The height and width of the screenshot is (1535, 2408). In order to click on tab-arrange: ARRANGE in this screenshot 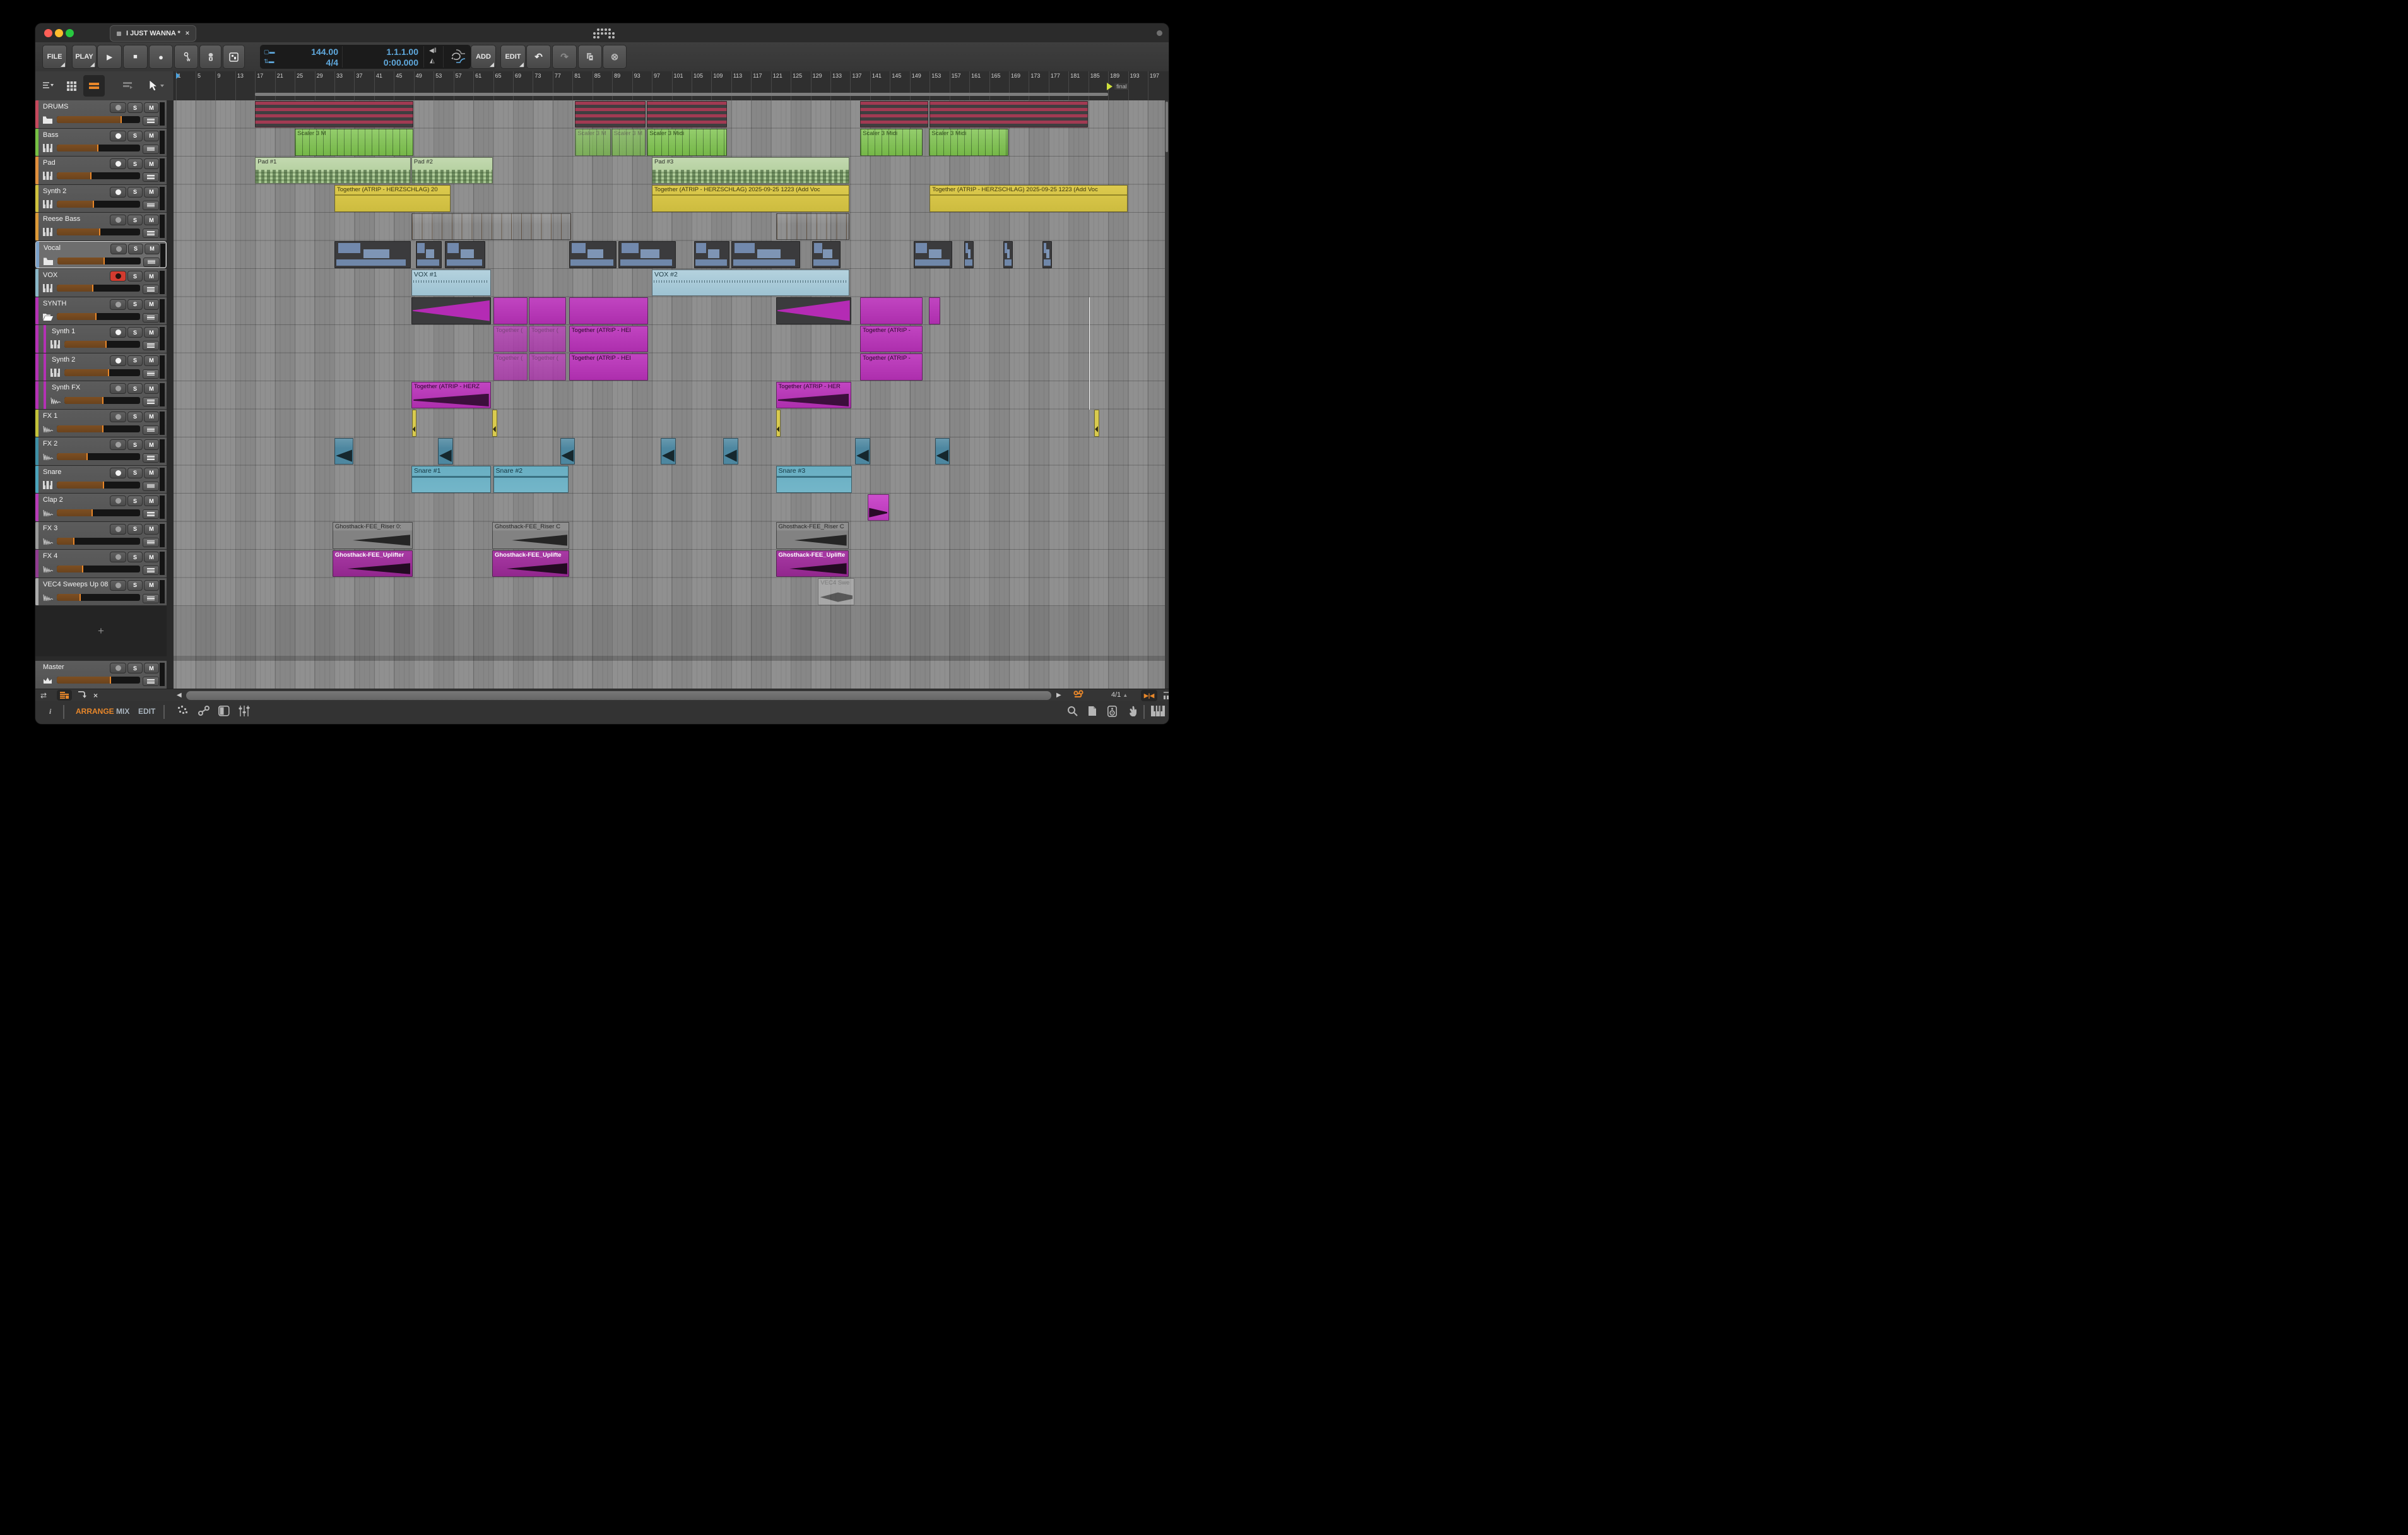, I will do `click(95, 711)`.